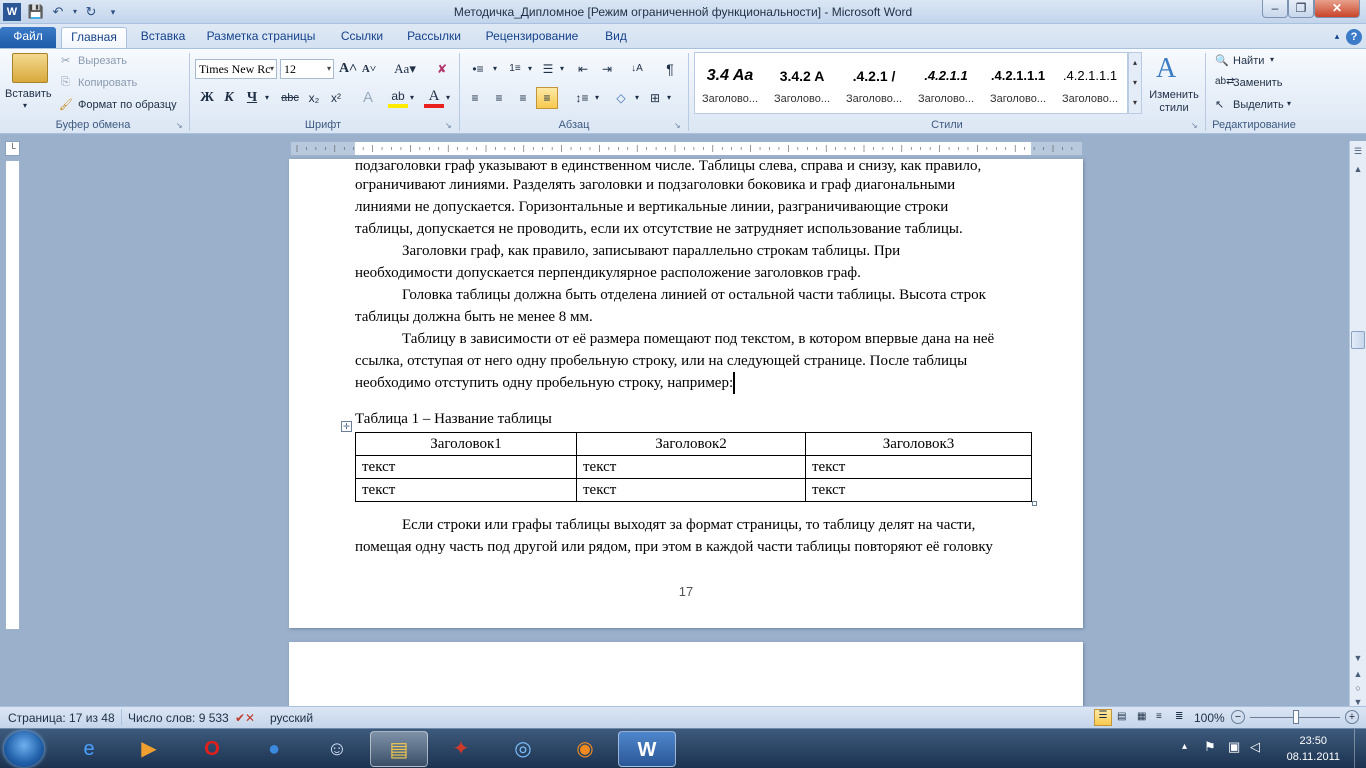  Describe the element at coordinates (12, 148) in the screenshot. I see `tab-selector: └` at that location.